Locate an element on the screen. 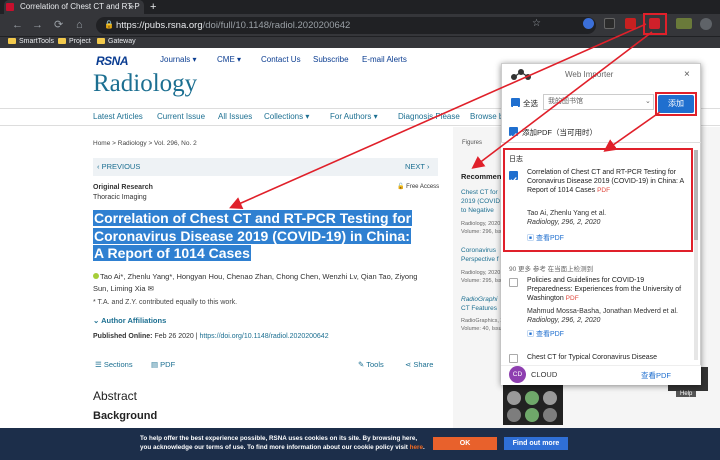 The height and width of the screenshot is (460, 720). entry-2-view-pdf: ▣ 查看PDF is located at coordinates (545, 334).